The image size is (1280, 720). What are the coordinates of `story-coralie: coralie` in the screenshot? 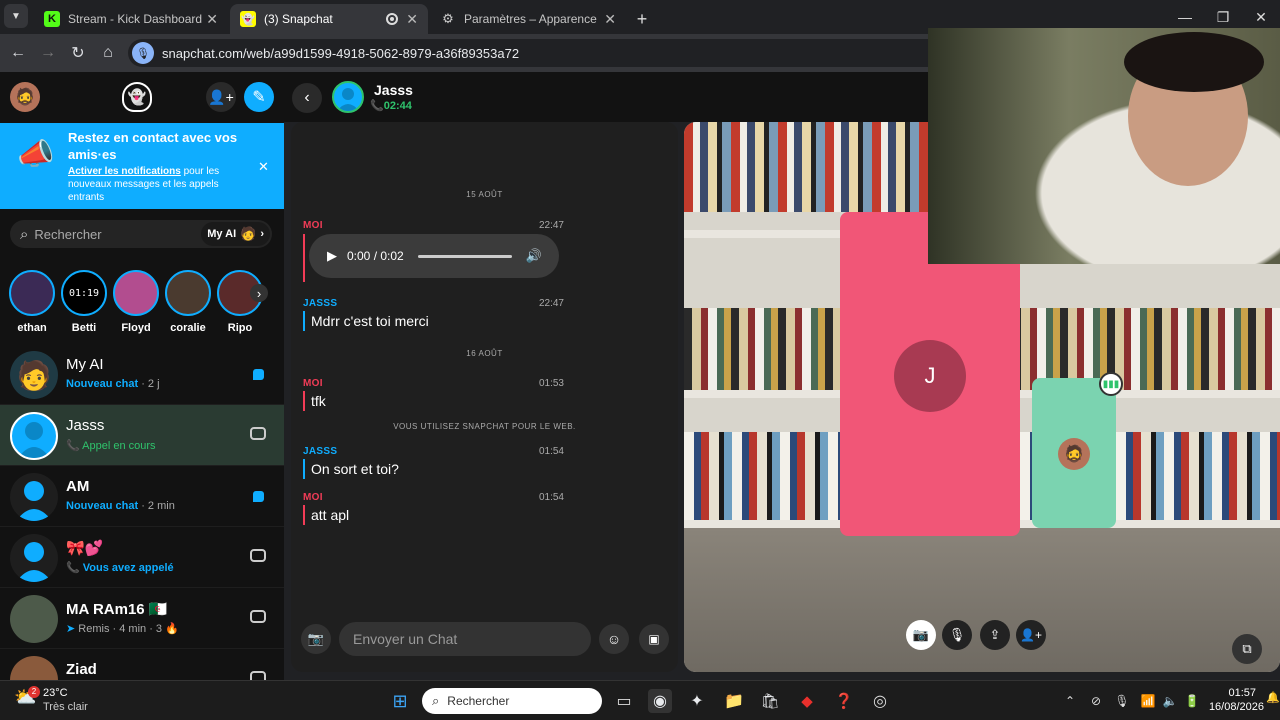 It's located at (188, 302).